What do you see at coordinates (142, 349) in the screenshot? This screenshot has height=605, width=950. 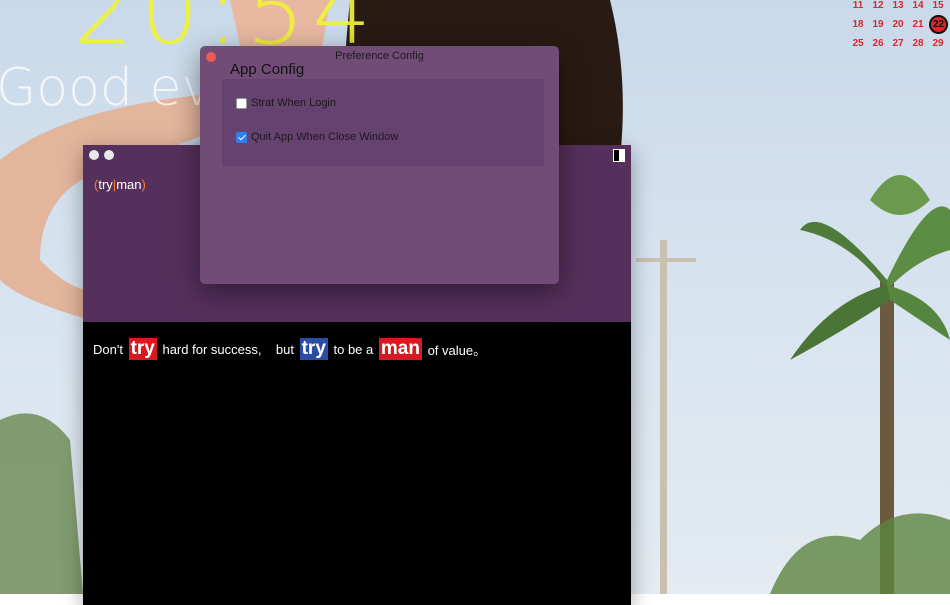 I see `highlight-try-red: try` at bounding box center [142, 349].